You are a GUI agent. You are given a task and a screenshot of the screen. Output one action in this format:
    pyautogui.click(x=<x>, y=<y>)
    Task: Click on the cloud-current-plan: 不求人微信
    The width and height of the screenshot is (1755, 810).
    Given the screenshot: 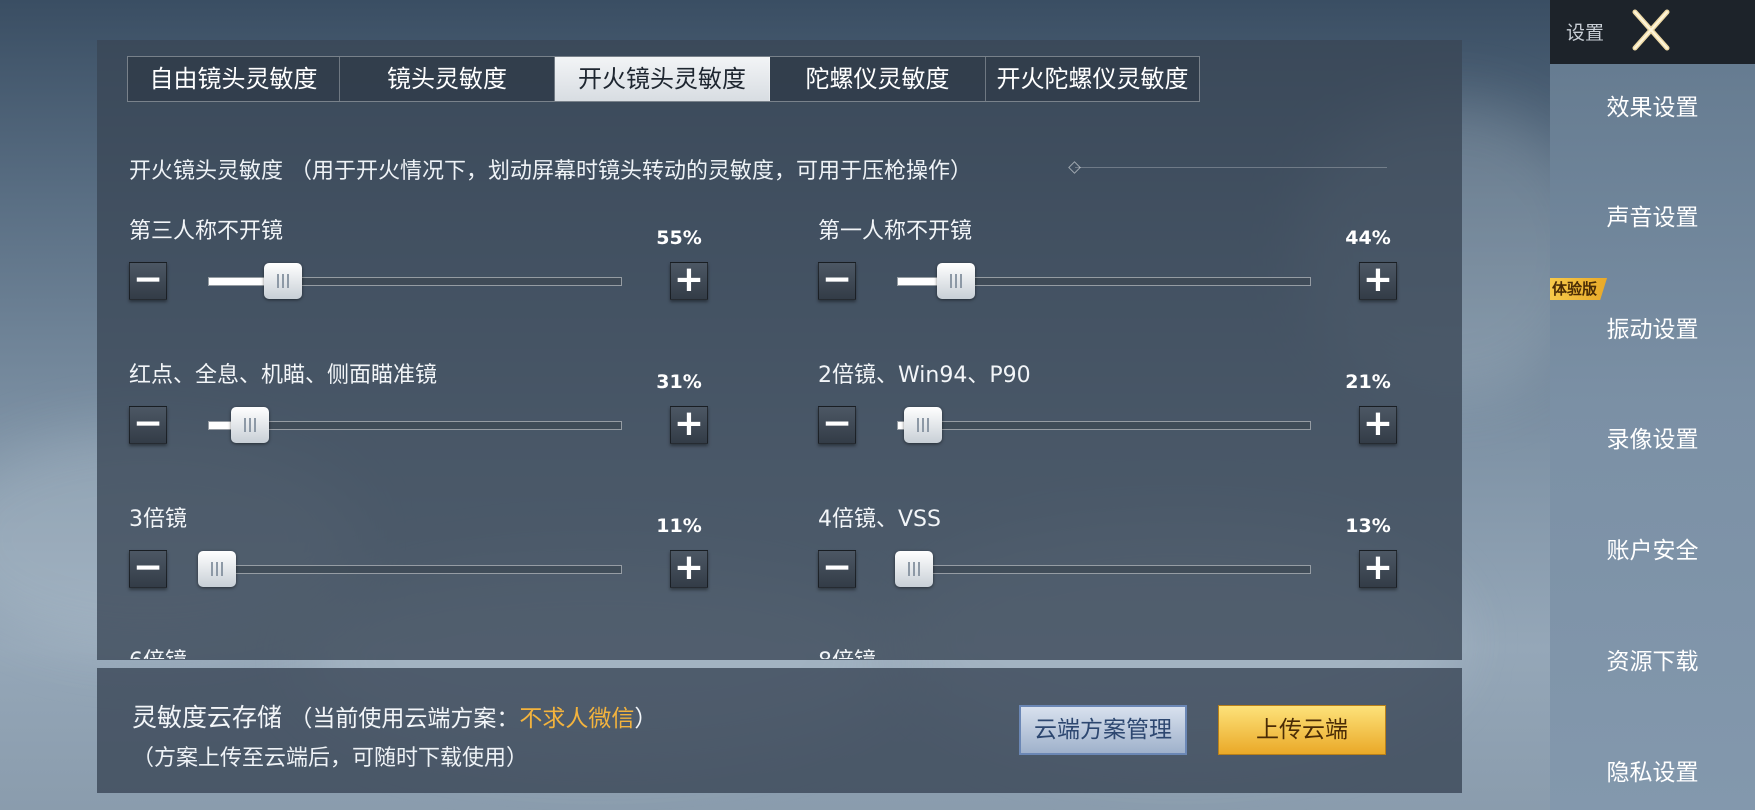 What is the action you would take?
    pyautogui.click(x=577, y=719)
    